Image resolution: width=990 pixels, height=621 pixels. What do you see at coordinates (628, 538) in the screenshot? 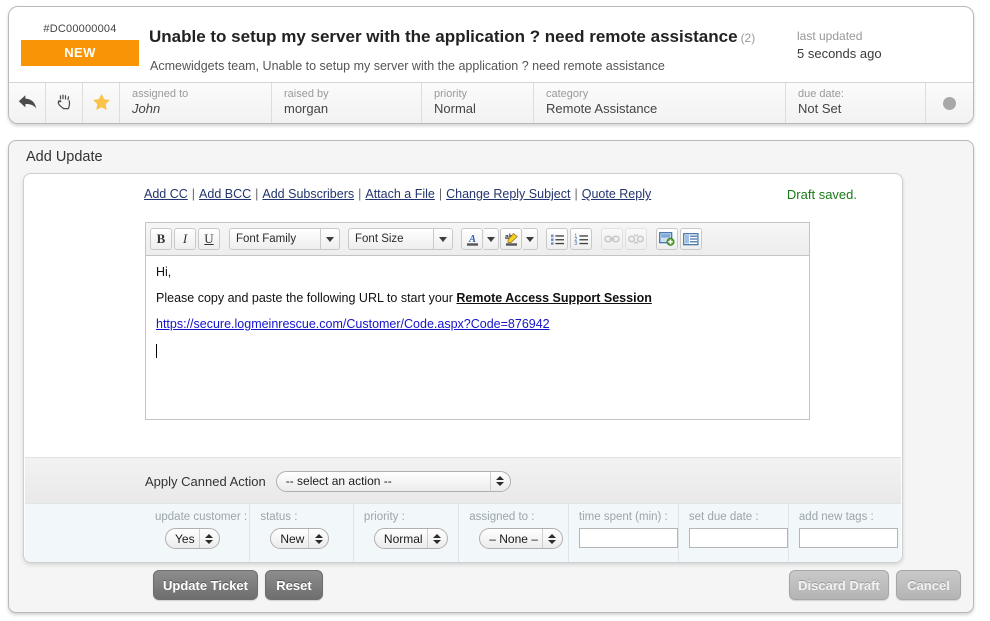
I see `time-spent-input` at bounding box center [628, 538].